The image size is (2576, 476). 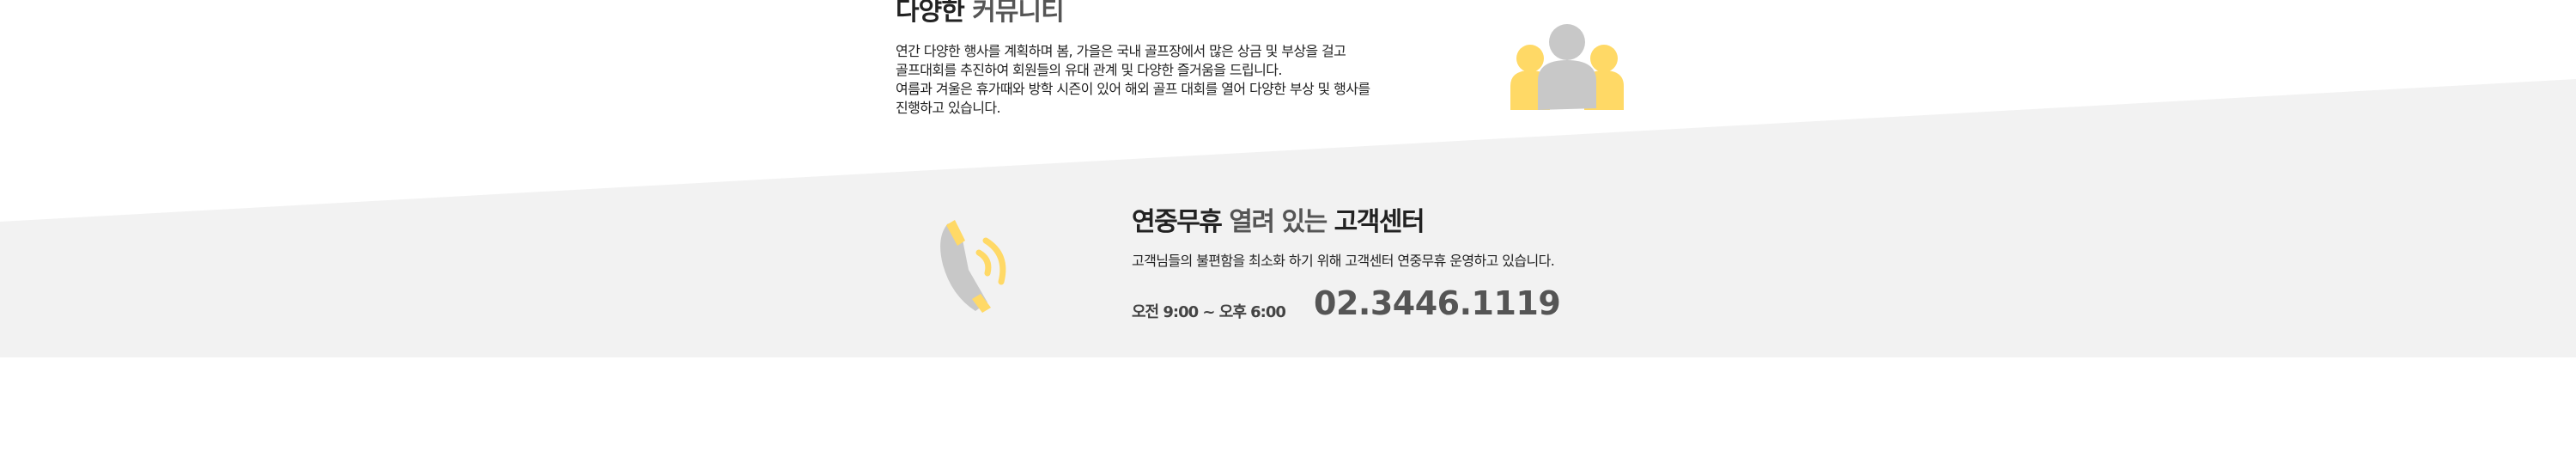 What do you see at coordinates (1018, 14) in the screenshot?
I see `community-title-light: 커뮤니티` at bounding box center [1018, 14].